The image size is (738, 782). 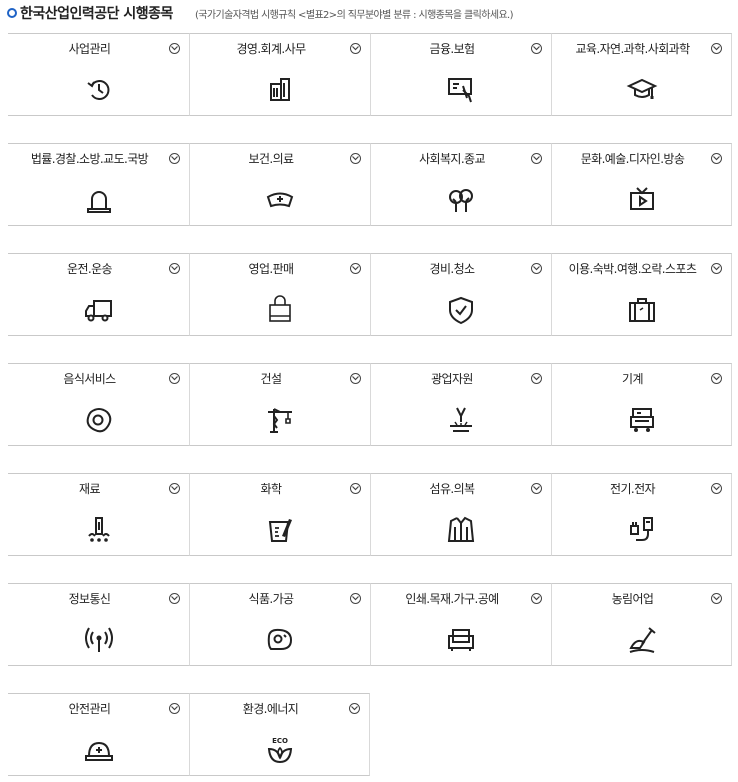 I want to click on crane-icon, so click(x=280, y=420).